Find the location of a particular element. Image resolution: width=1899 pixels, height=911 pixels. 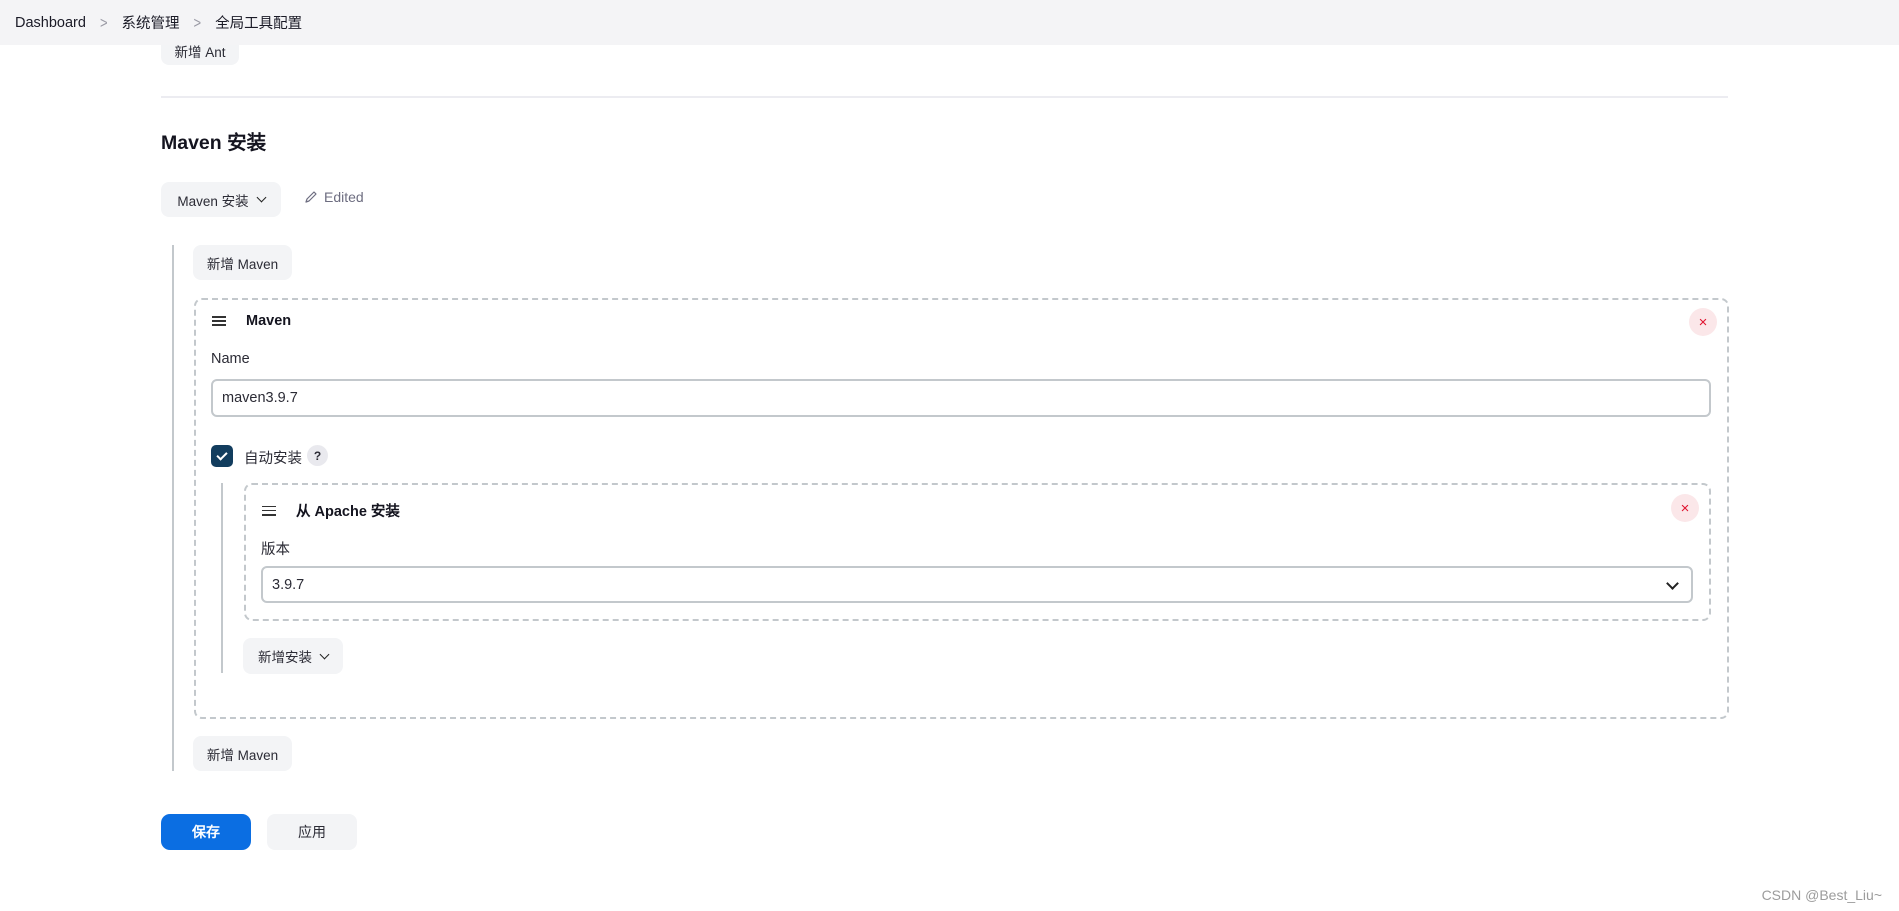

delete-installer-button: × is located at coordinates (1685, 508).